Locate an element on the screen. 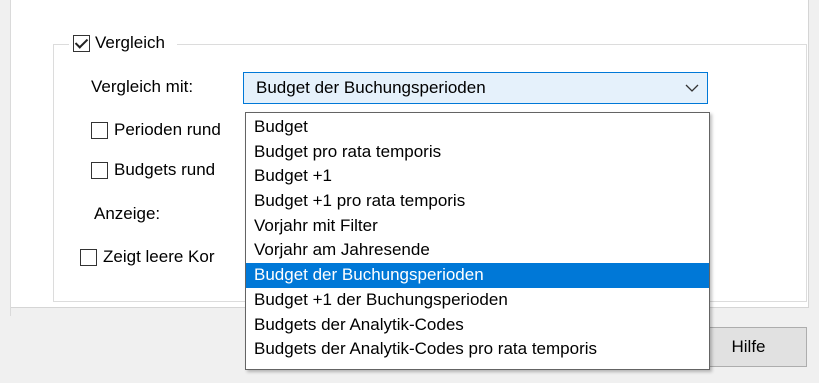 The height and width of the screenshot is (383, 819). compare-with-label: Vergleich mit: is located at coordinates (142, 86).